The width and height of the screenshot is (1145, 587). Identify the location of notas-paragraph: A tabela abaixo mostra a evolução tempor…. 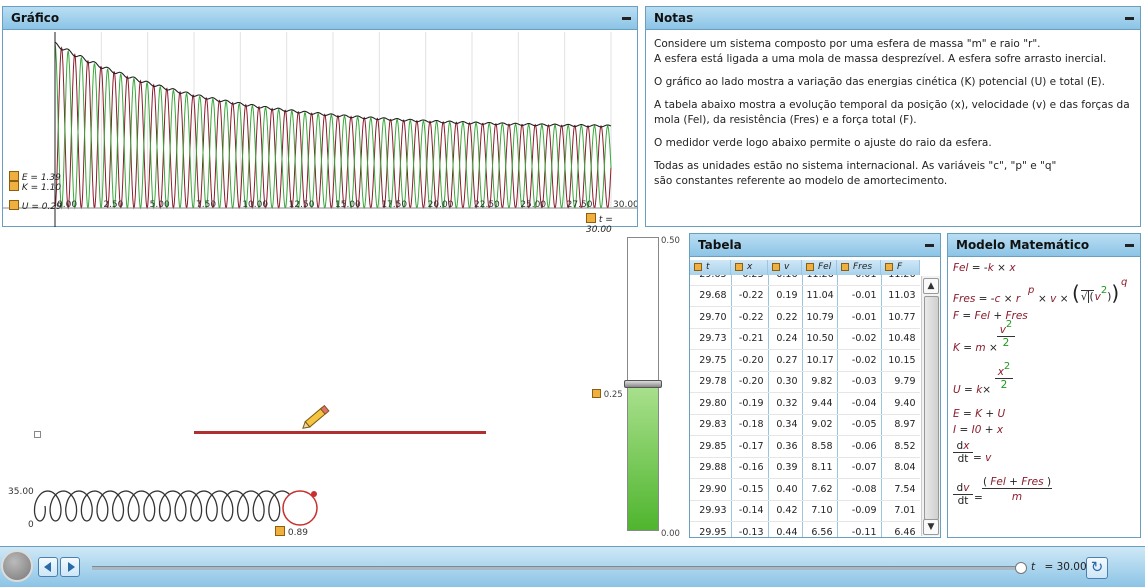
(892, 112).